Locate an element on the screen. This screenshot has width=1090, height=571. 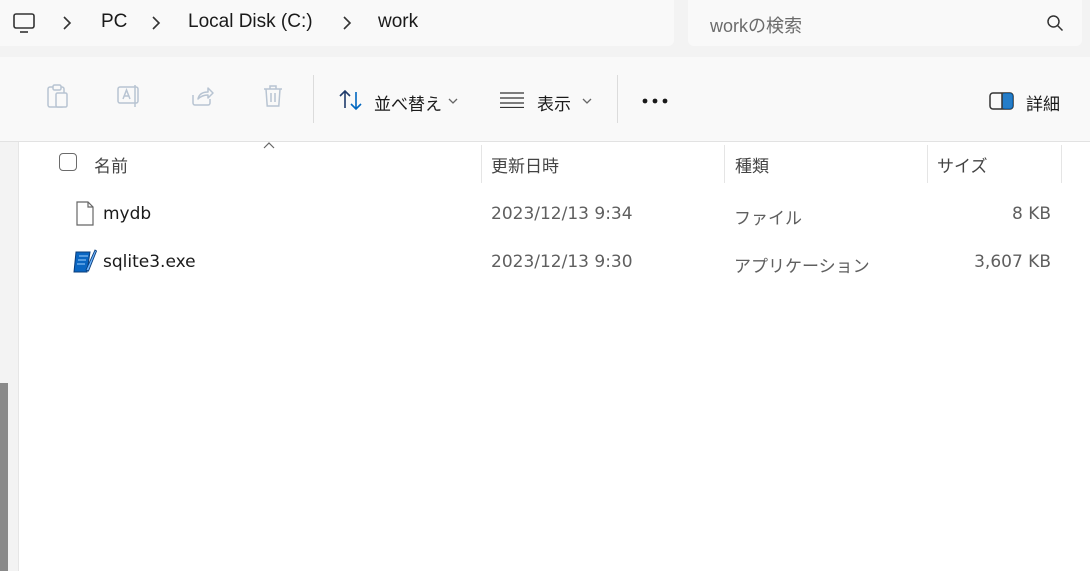
details-button: 詳細 is located at coordinates (1043, 102).